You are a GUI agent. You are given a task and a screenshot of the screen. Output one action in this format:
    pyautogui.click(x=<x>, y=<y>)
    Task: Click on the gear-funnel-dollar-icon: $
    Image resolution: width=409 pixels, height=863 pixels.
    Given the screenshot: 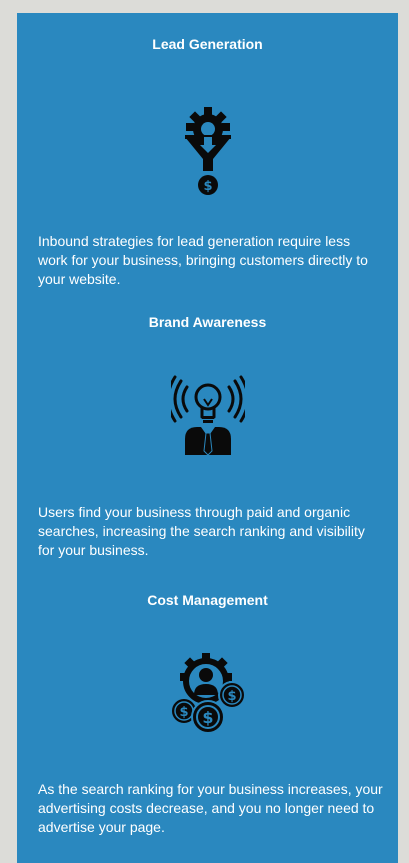 What is the action you would take?
    pyautogui.click(x=207, y=151)
    